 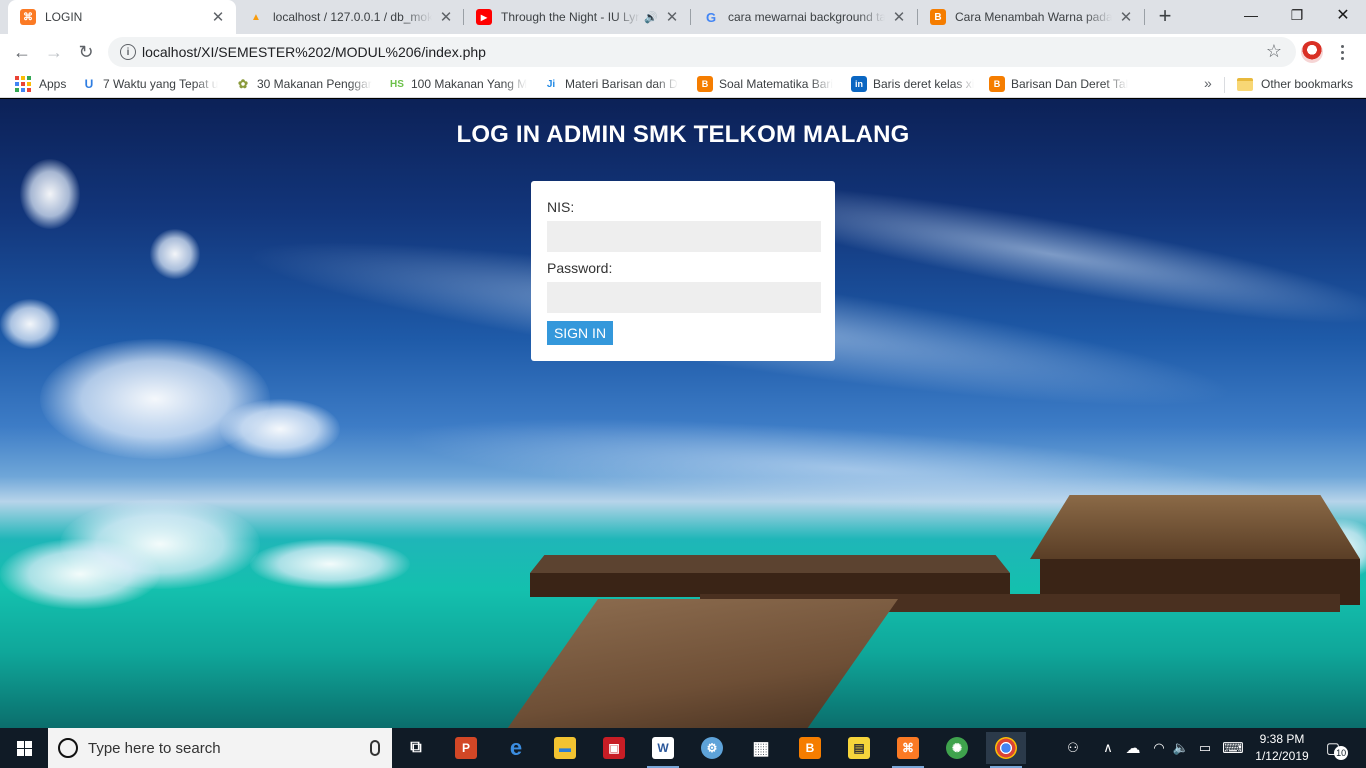 What do you see at coordinates (663, 750) in the screenshot?
I see `taskbar-app: W` at bounding box center [663, 750].